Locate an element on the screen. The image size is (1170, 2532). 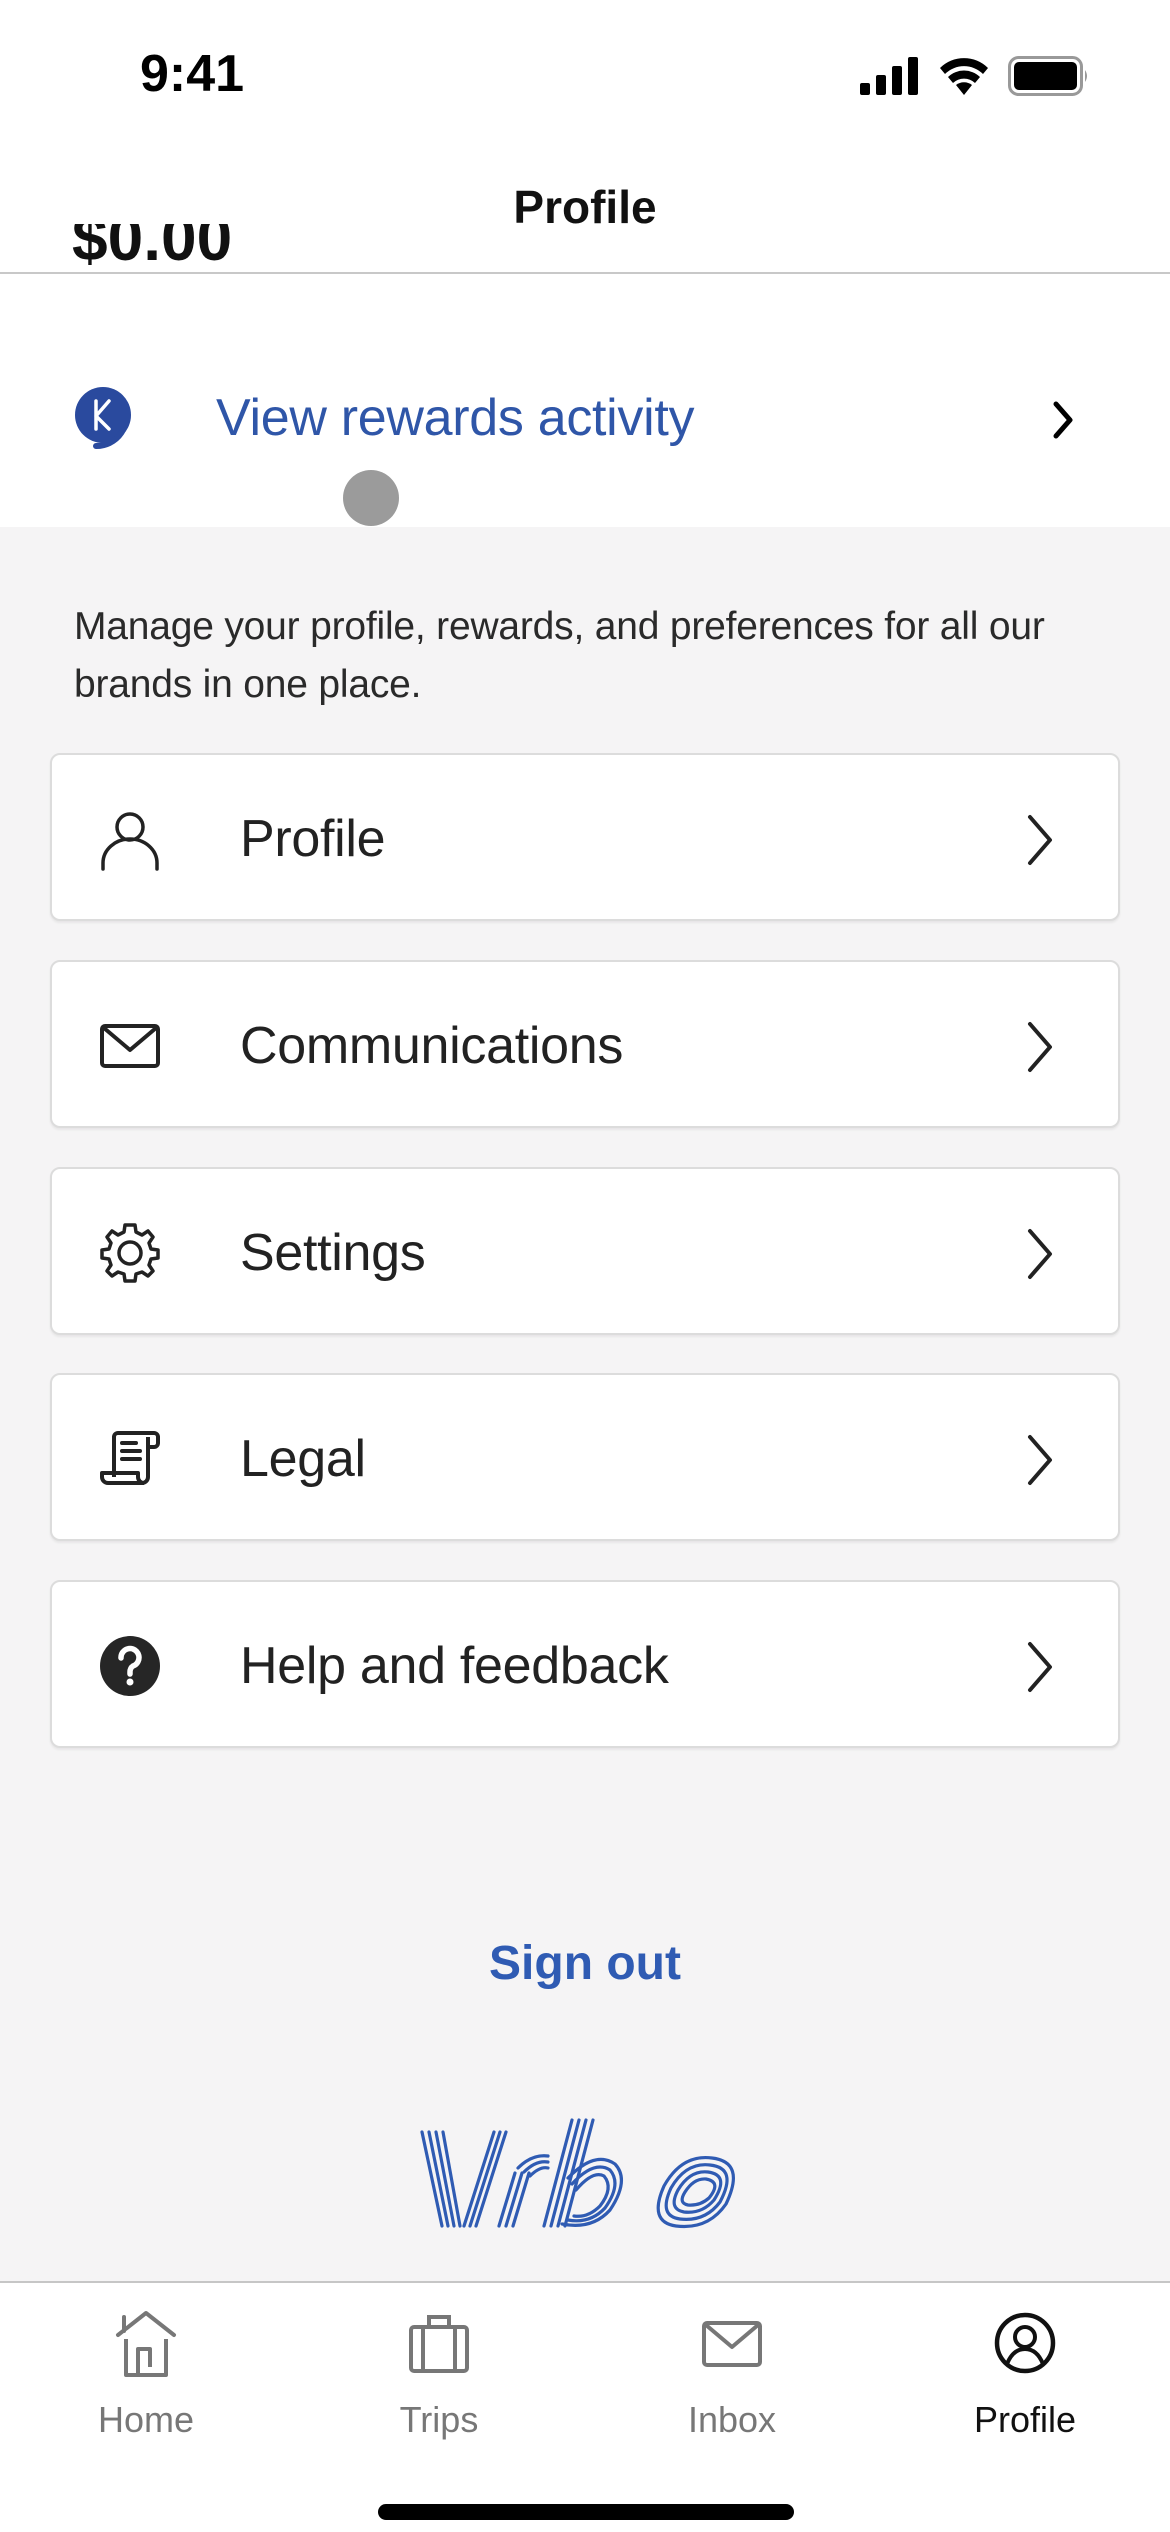
tab-inbox: Inbox is located at coordinates (732, 2369).